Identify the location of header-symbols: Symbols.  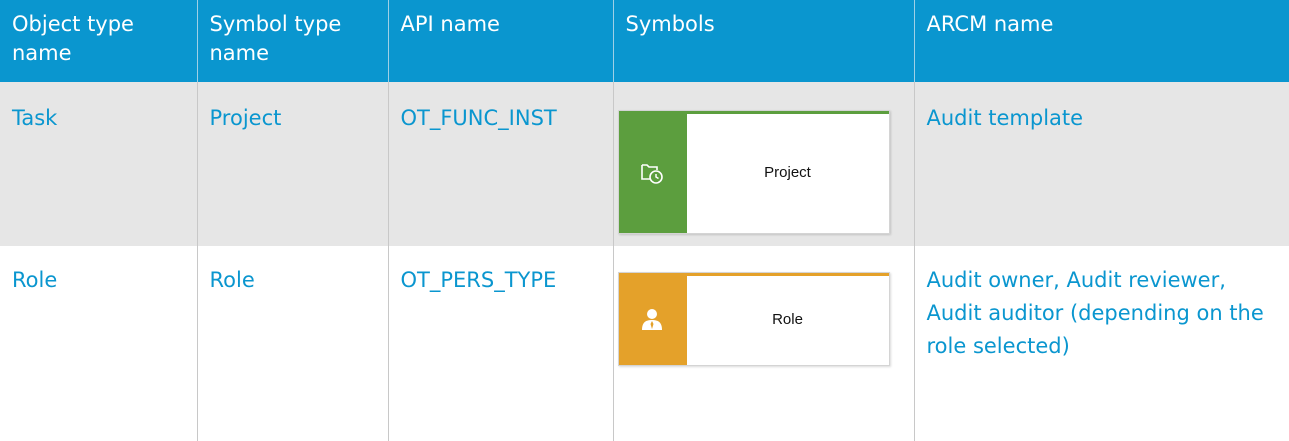
(763, 41).